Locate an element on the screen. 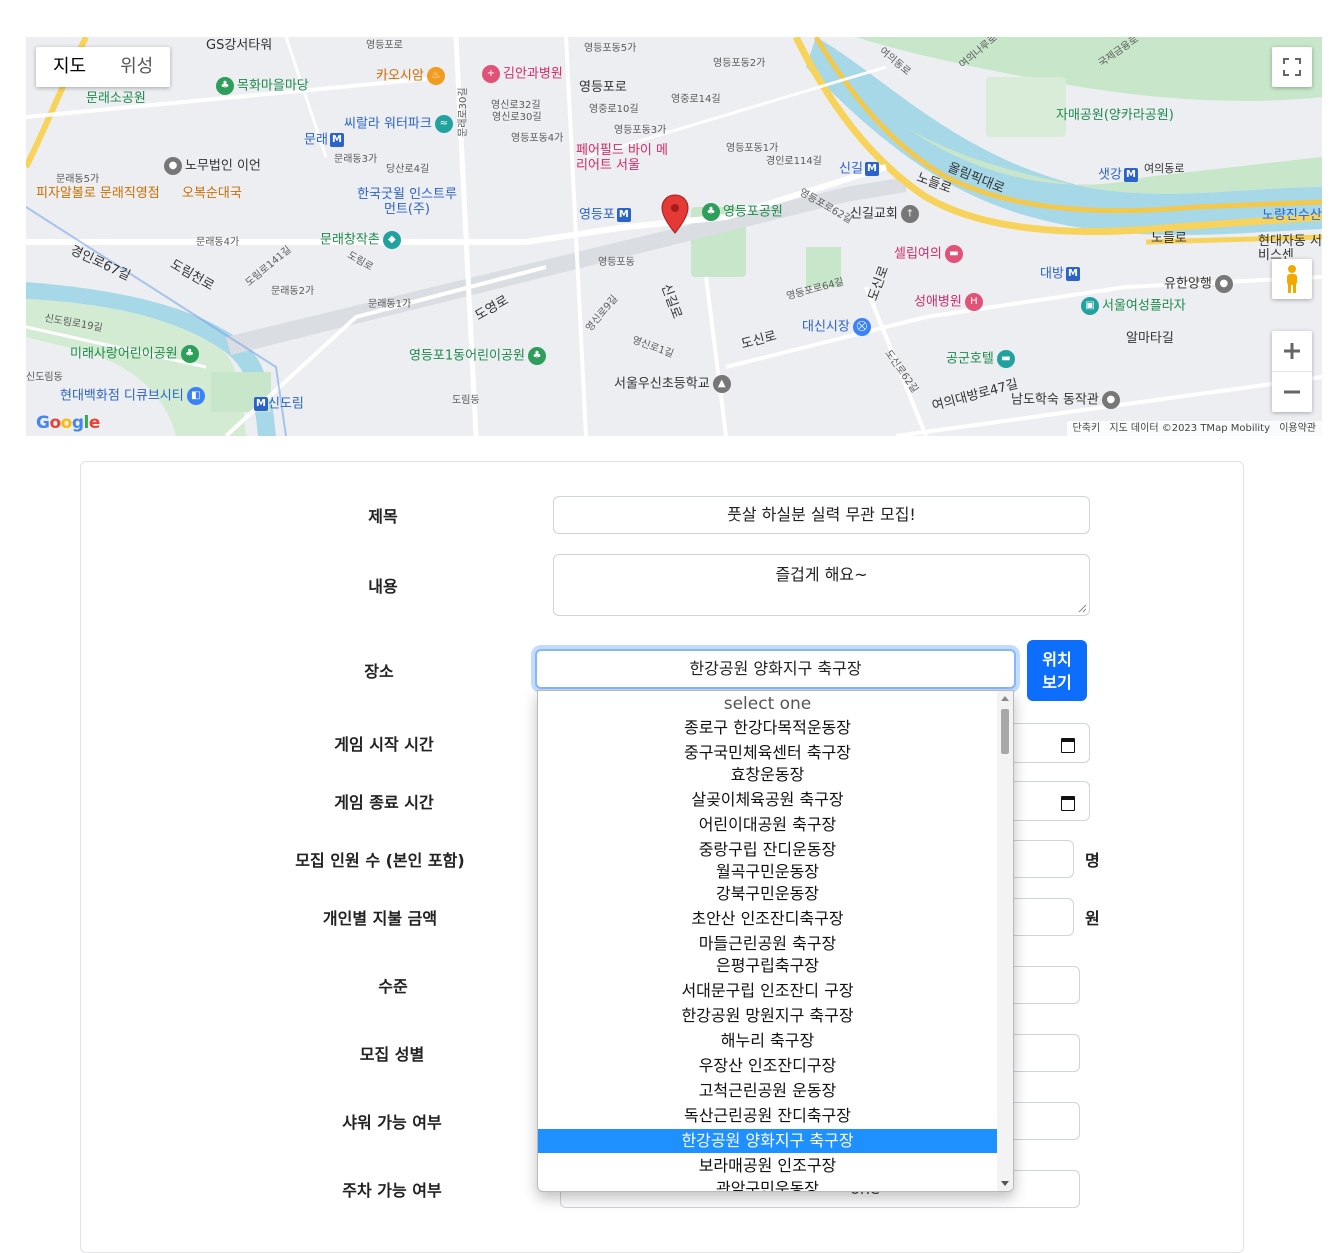 The image size is (1342, 1253). restaurant-icon: ♨ is located at coordinates (435, 76).